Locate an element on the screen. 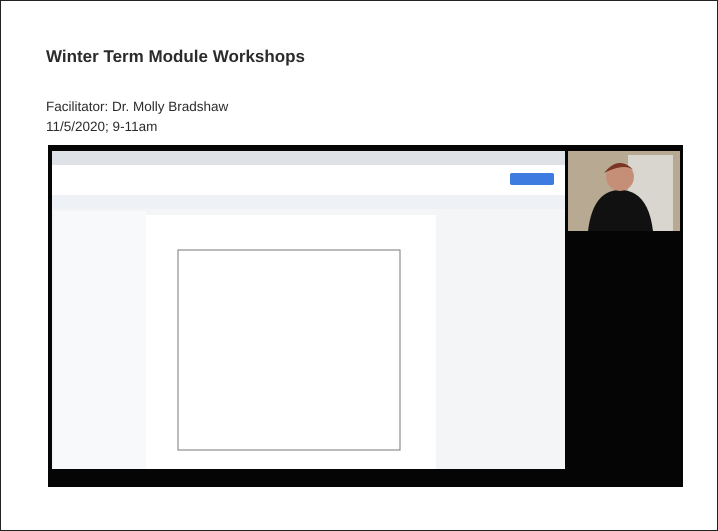  detail-text: 11/5/2020; 9-11am is located at coordinates (102, 127).